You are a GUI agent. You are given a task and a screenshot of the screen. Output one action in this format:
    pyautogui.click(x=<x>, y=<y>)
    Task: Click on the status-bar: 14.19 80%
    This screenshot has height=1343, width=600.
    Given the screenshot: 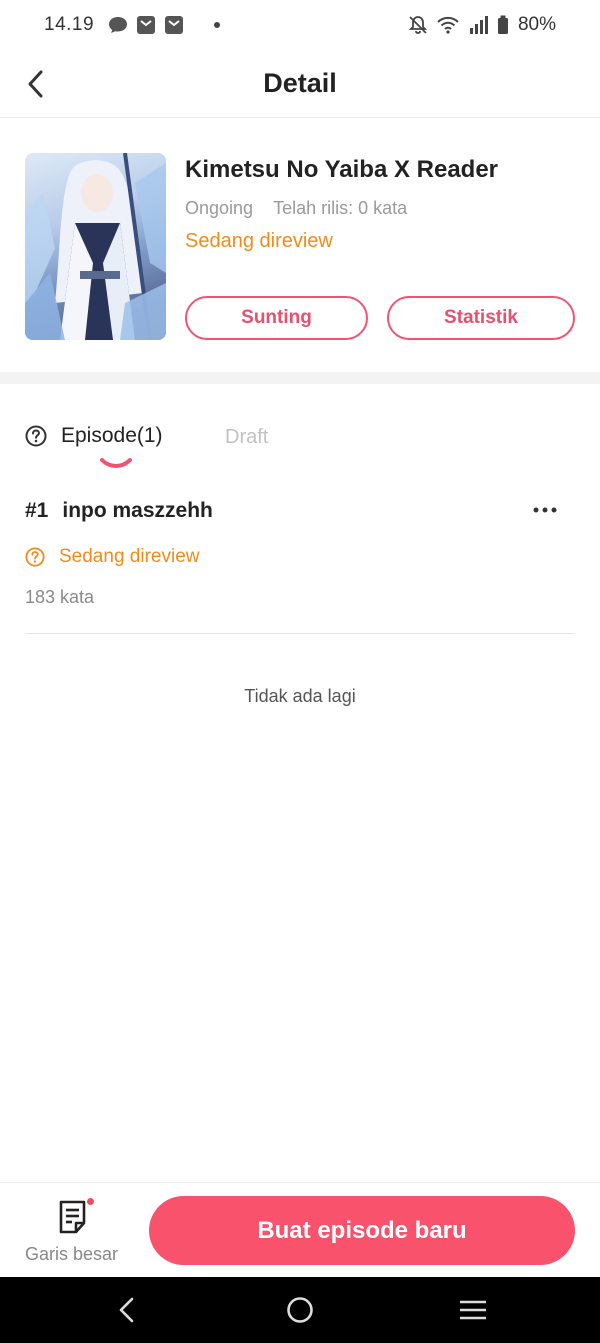 What is the action you would take?
    pyautogui.click(x=300, y=25)
    